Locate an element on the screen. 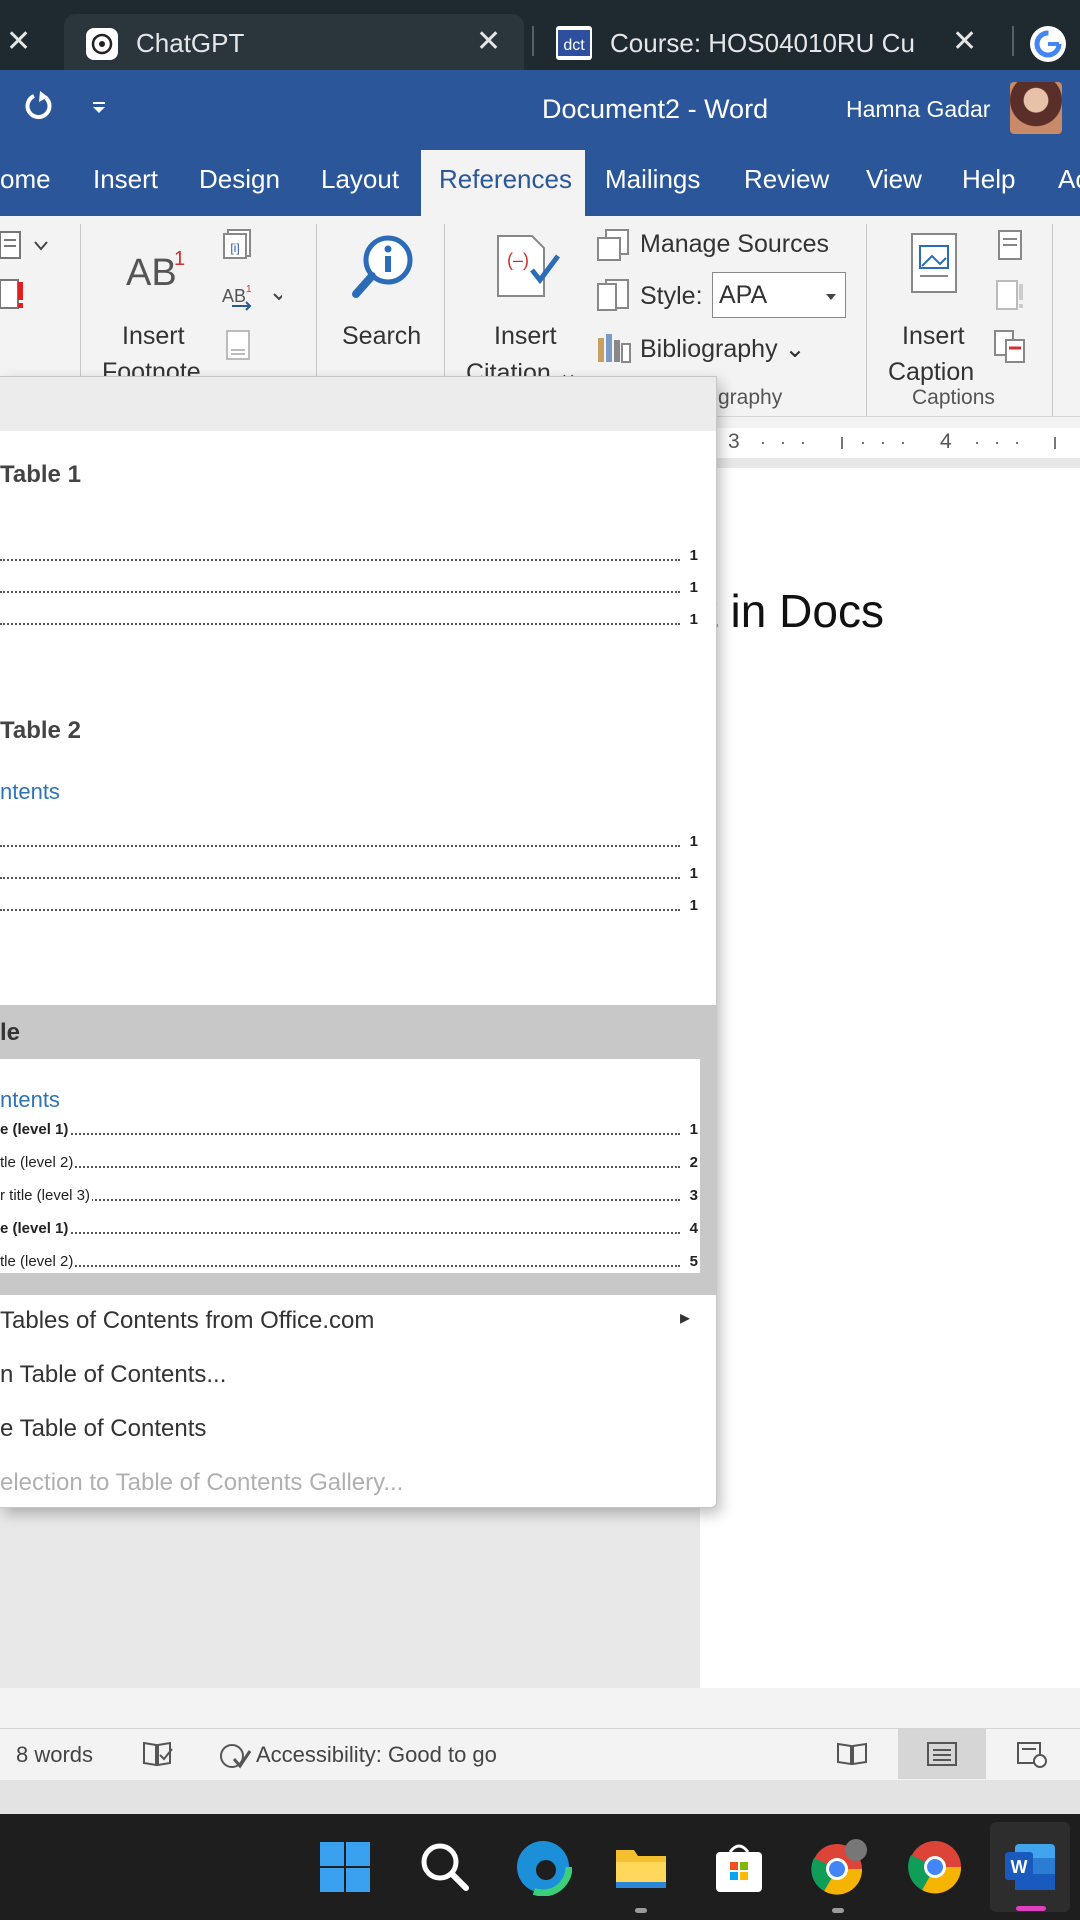 This screenshot has height=1920, width=1080. print-layout-icon is located at coordinates (942, 1756).